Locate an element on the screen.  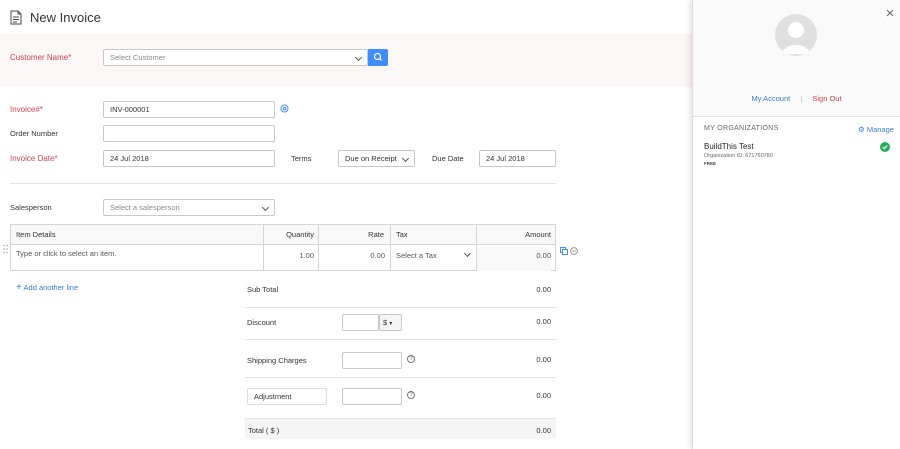
rate-header: Rate is located at coordinates (376, 234).